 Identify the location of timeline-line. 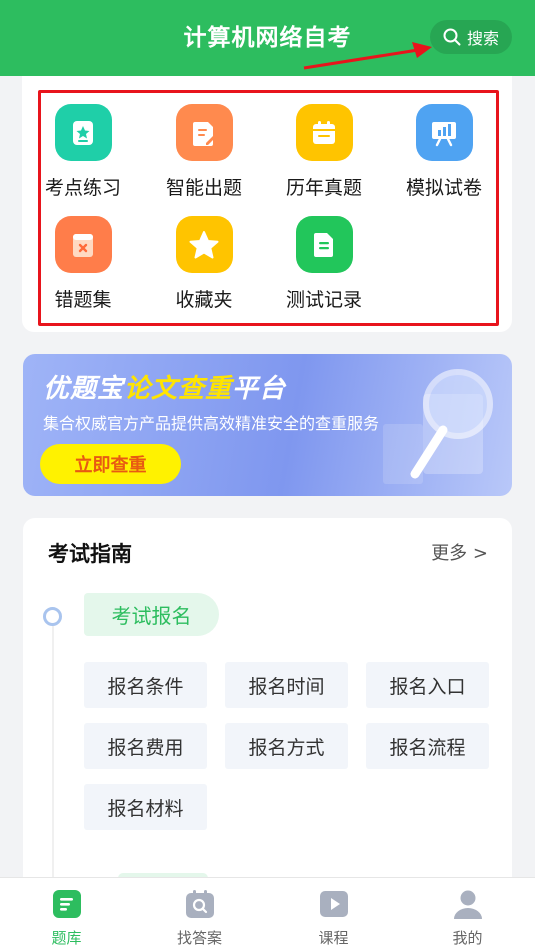
(53, 756).